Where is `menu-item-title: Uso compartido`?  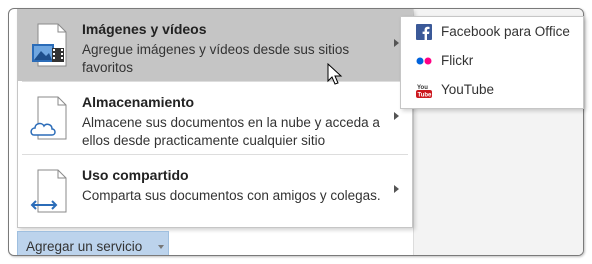
menu-item-title: Uso compartido is located at coordinates (135, 175).